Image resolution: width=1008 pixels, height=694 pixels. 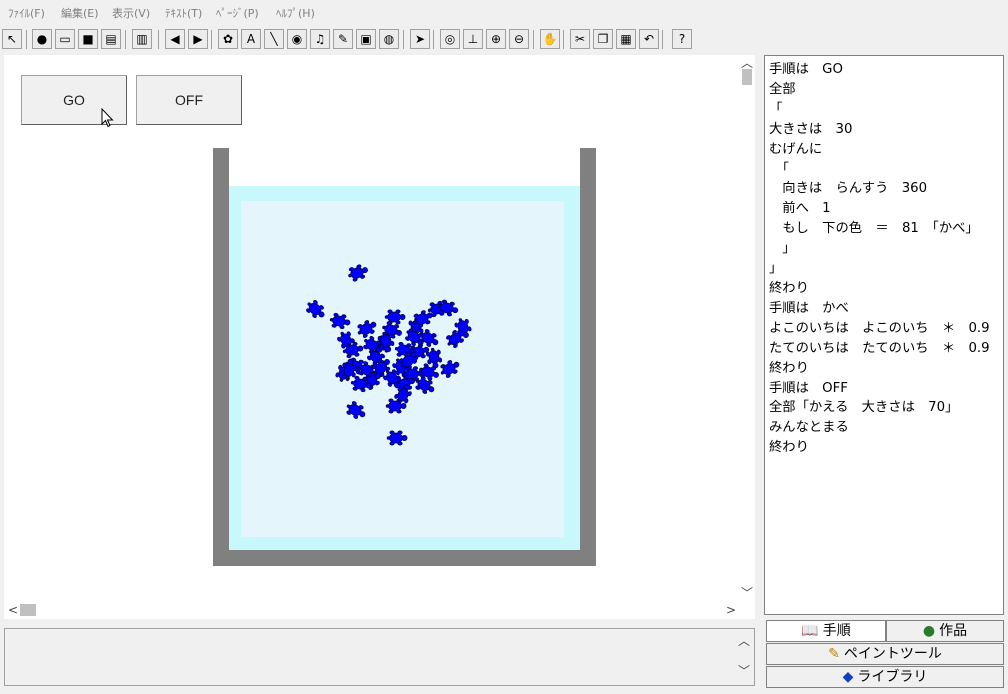 I want to click on help-icon: ?, so click(x=682, y=39).